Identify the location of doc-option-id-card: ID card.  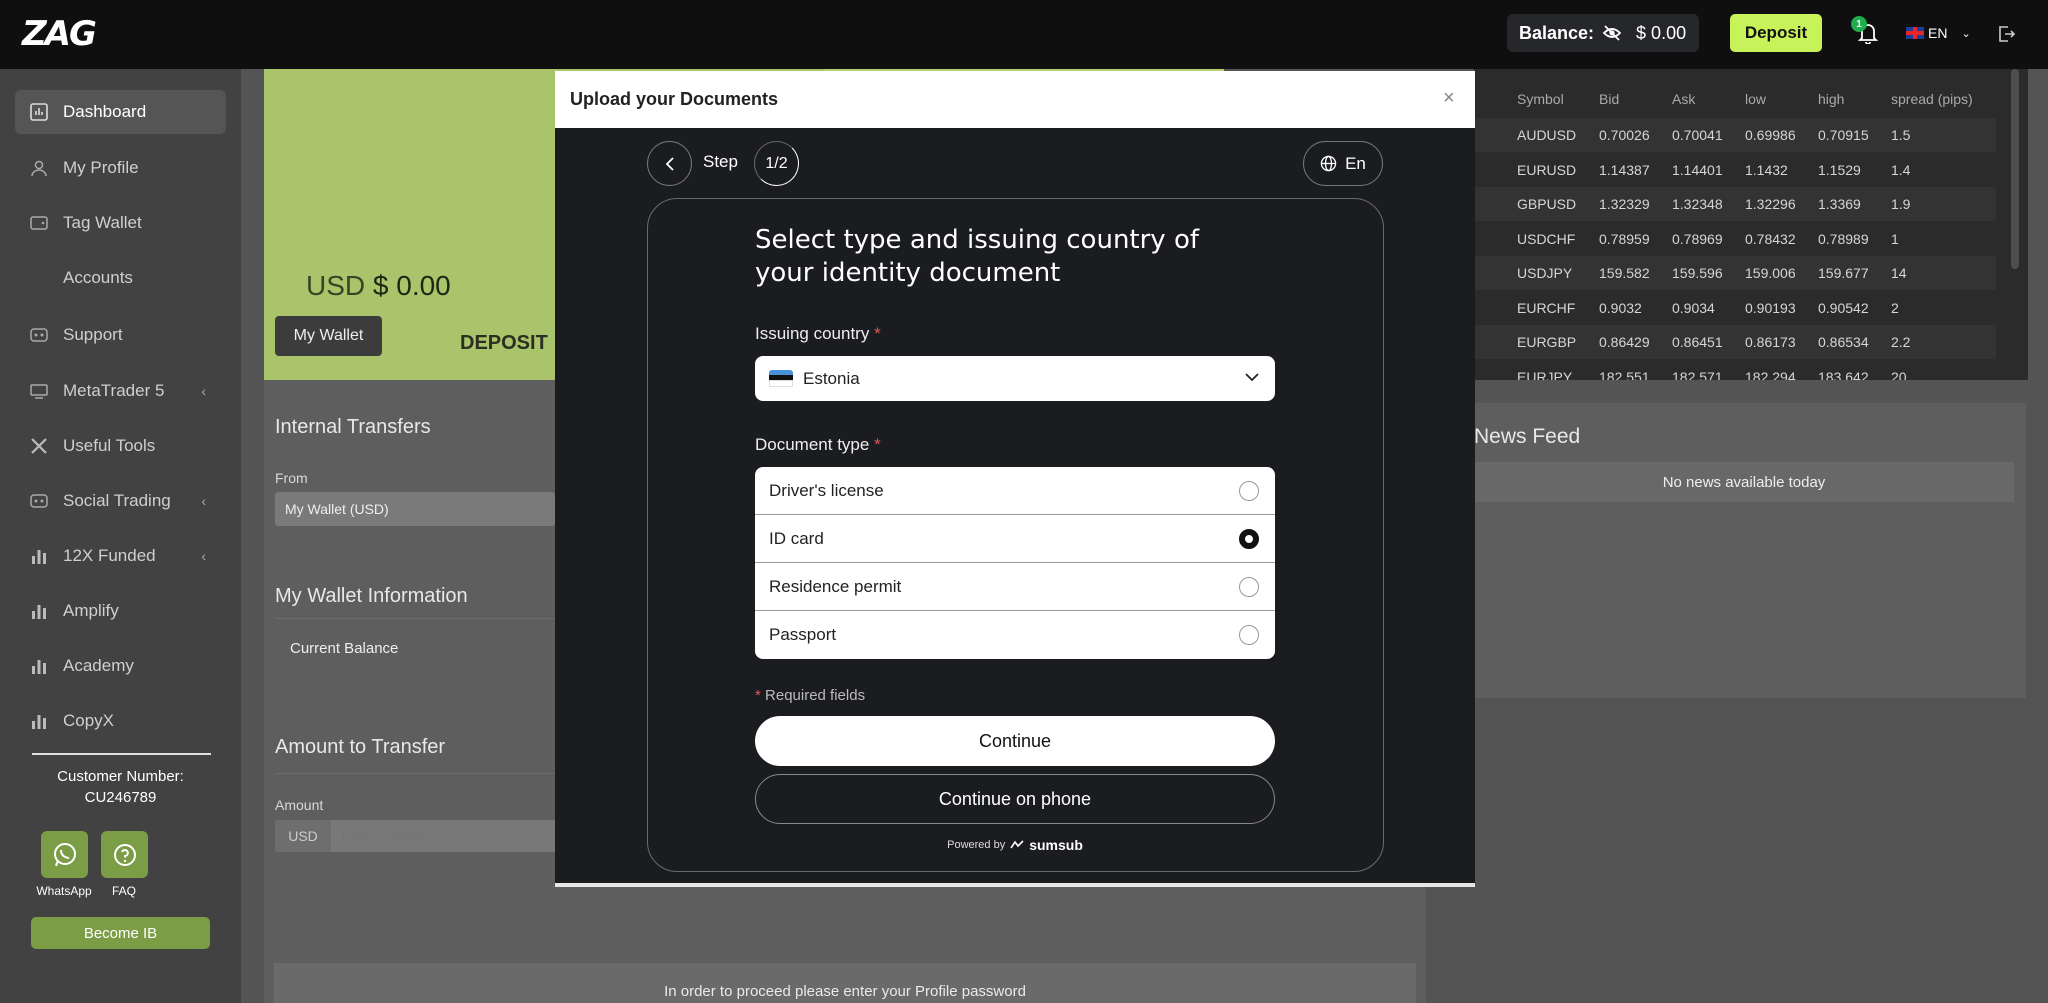
(1015, 539).